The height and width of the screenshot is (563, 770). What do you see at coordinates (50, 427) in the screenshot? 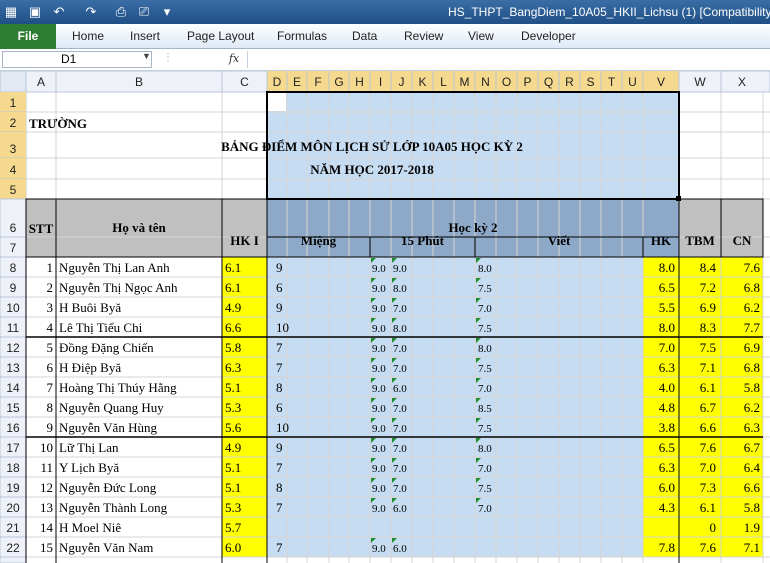
I see `stt-cell: 9` at bounding box center [50, 427].